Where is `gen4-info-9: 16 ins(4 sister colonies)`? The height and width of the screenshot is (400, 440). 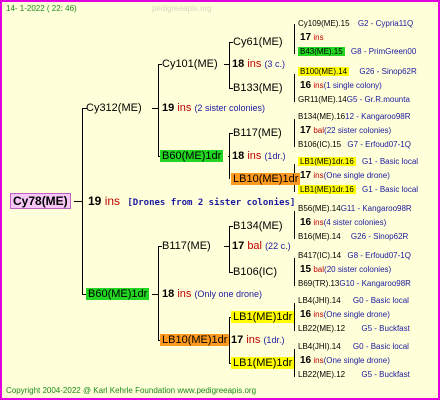 gen4-info-9: 16 ins(4 sister colonies) is located at coordinates (343, 222).